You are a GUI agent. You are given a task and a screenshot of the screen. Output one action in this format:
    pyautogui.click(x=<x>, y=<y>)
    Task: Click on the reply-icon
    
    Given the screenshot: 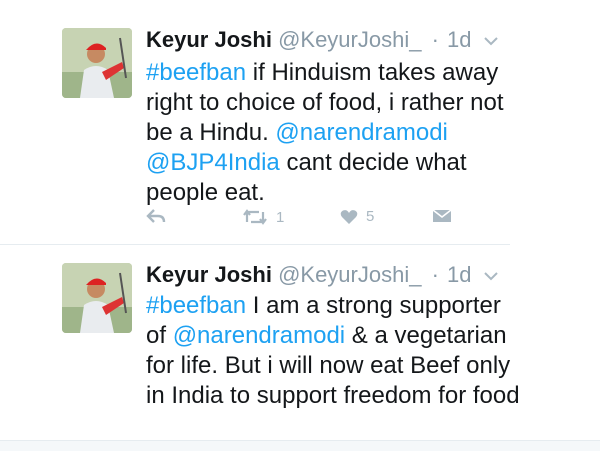 What is the action you would take?
    pyautogui.click(x=156, y=216)
    